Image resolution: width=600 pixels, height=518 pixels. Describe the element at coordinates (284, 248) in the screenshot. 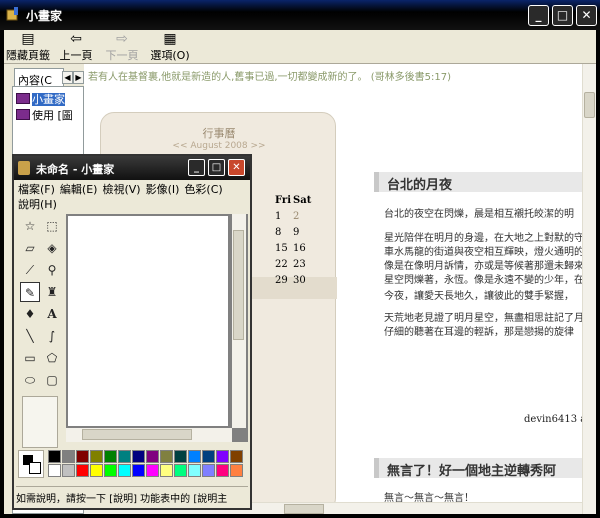

I see `calendar-day: 15` at that location.